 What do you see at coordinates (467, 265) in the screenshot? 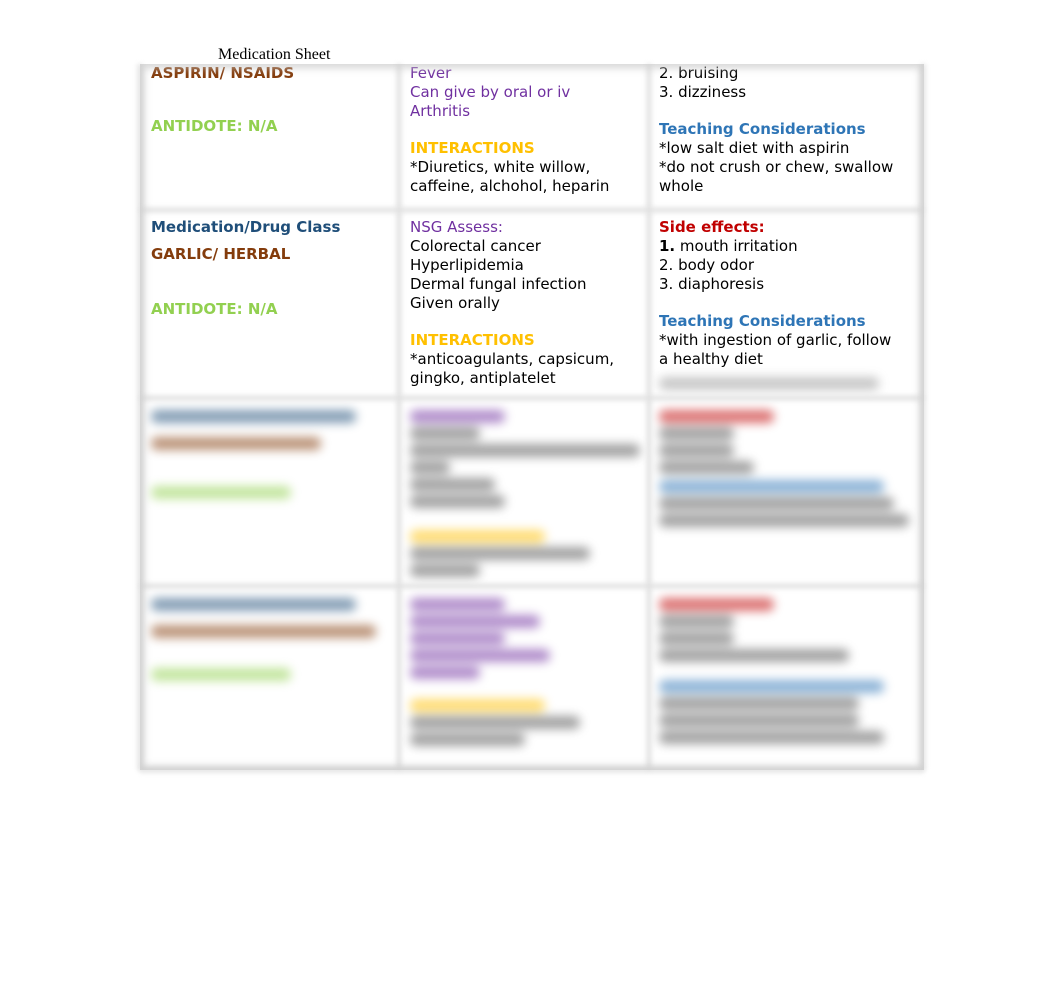
I see `assess-line: Hyperlipidemia` at bounding box center [467, 265].